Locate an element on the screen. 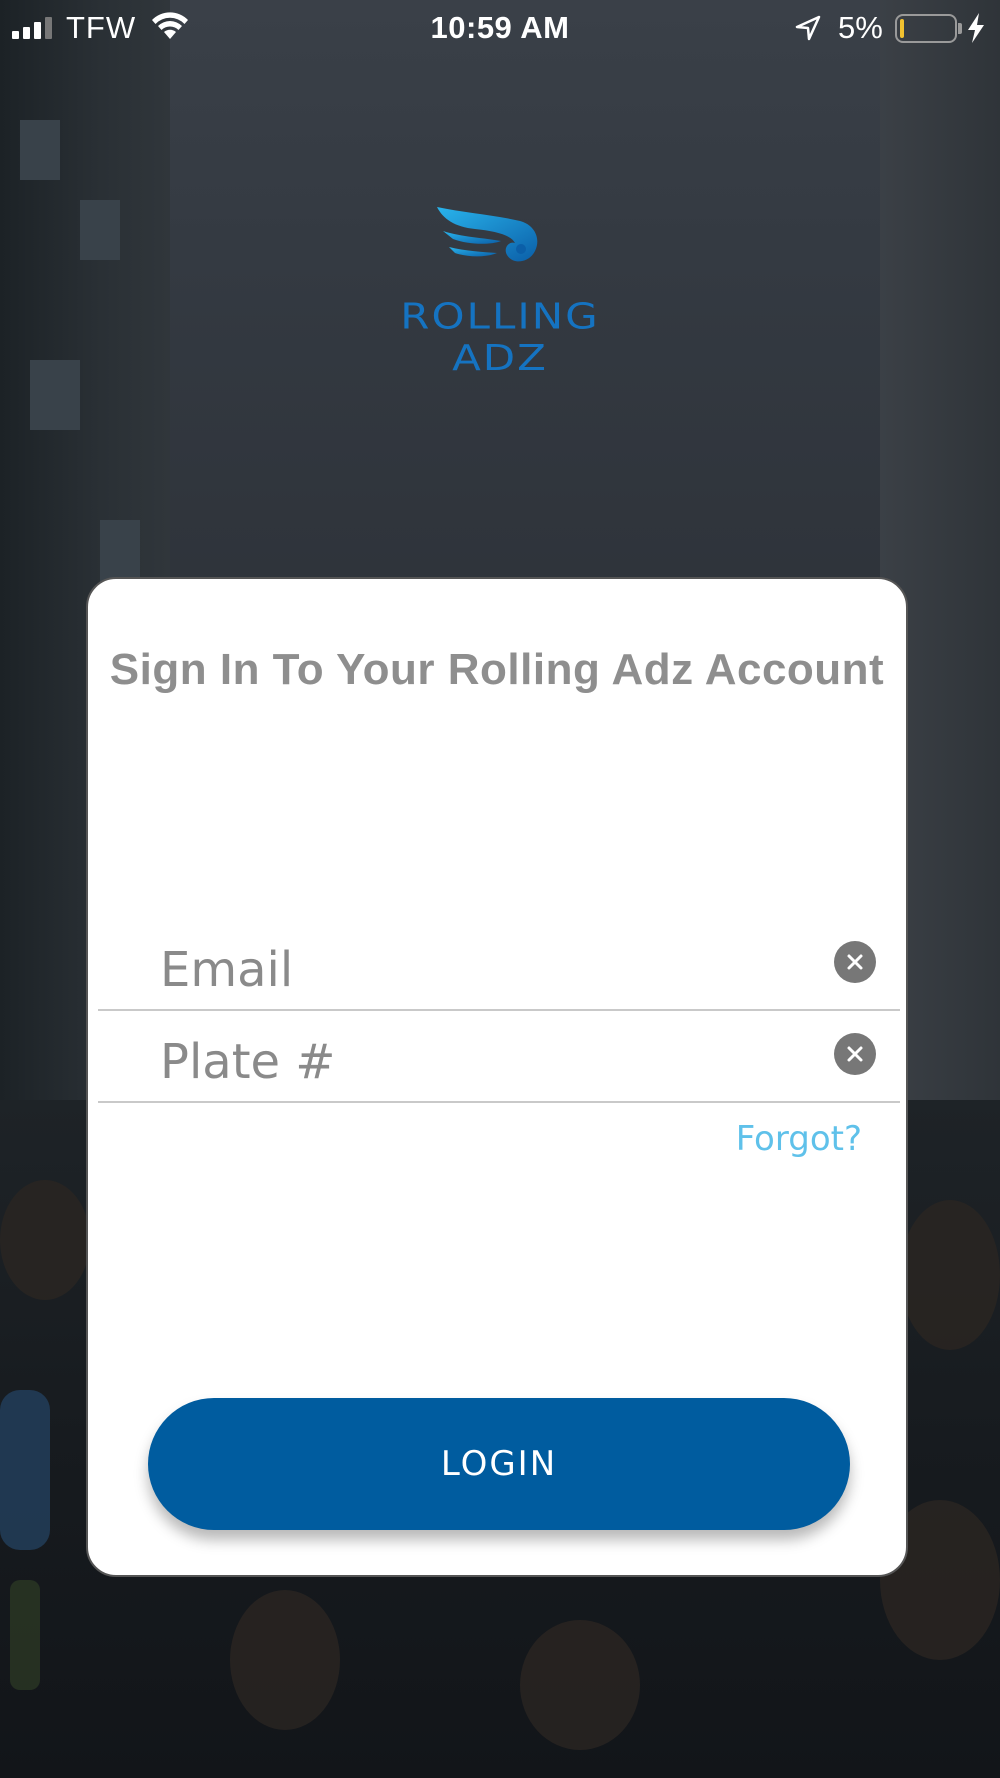  plate-clear-button is located at coordinates (855, 1054).